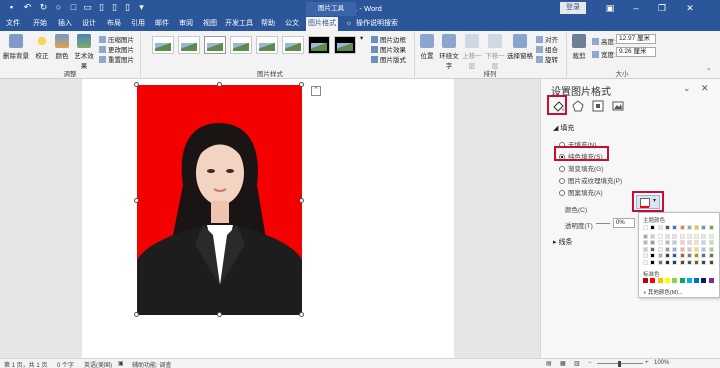 The image size is (720, 368). Describe the element at coordinates (563, 128) in the screenshot. I see `fill-section-header: ◢ 填充` at that location.